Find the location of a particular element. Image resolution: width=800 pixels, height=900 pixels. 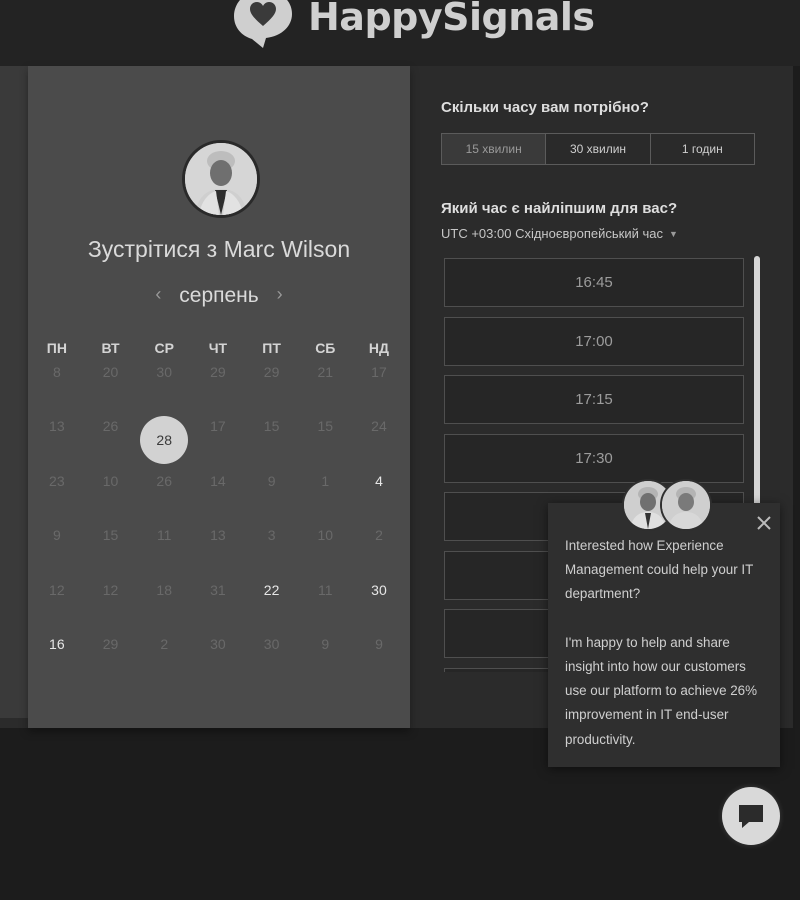

day-number: 2 is located at coordinates (164, 643).